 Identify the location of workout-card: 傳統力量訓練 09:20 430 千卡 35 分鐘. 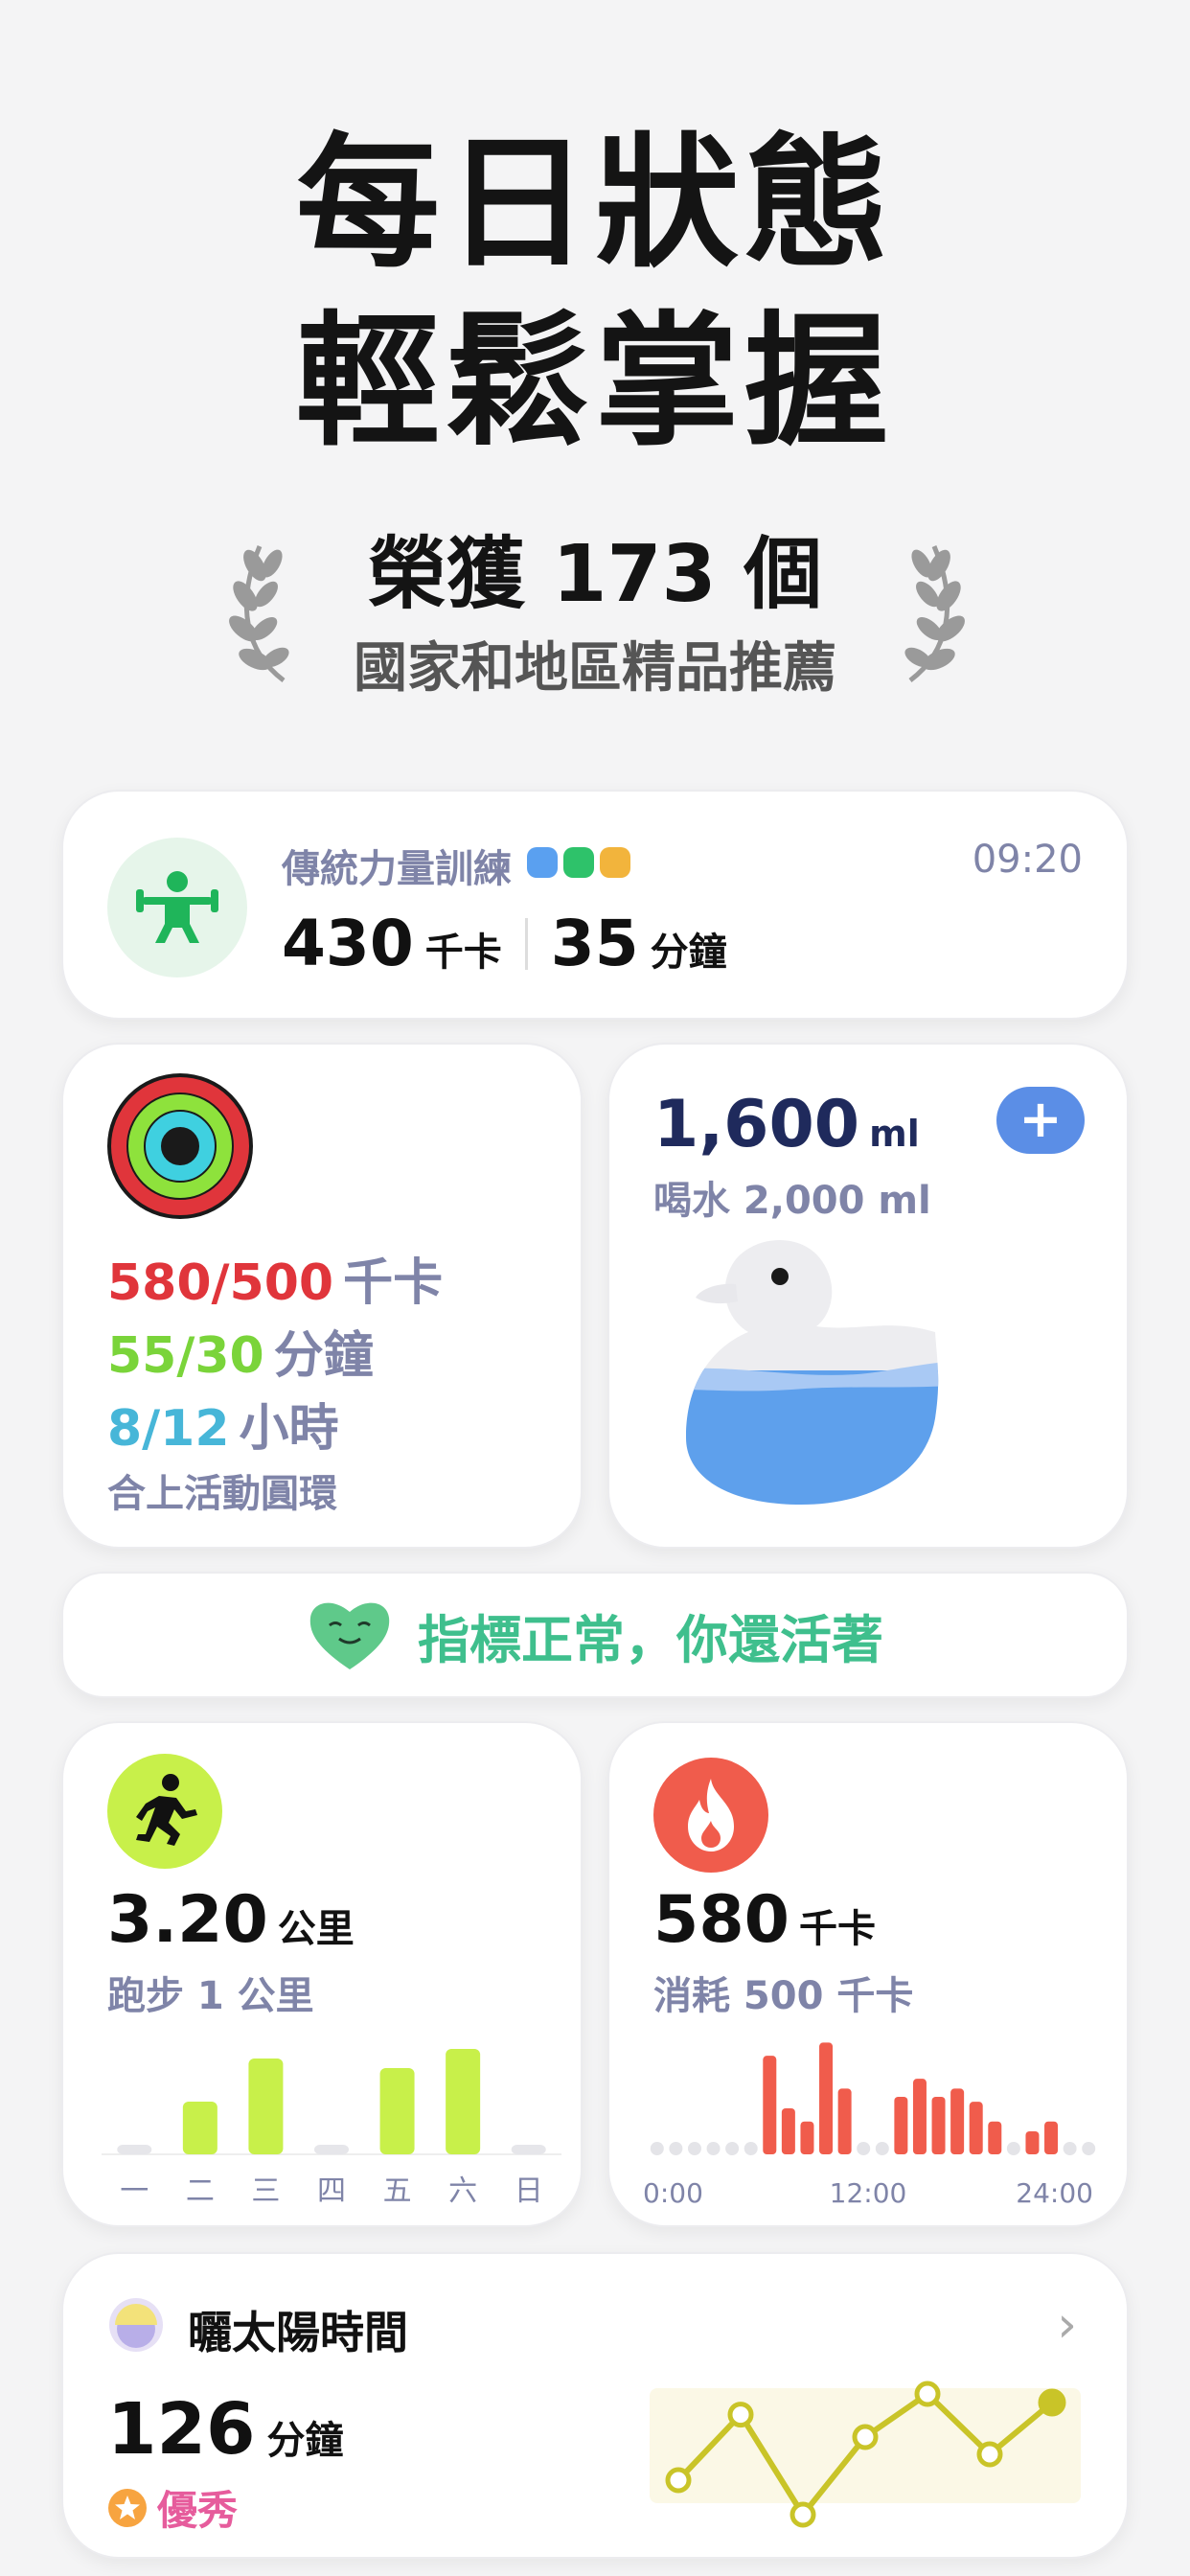
(595, 905).